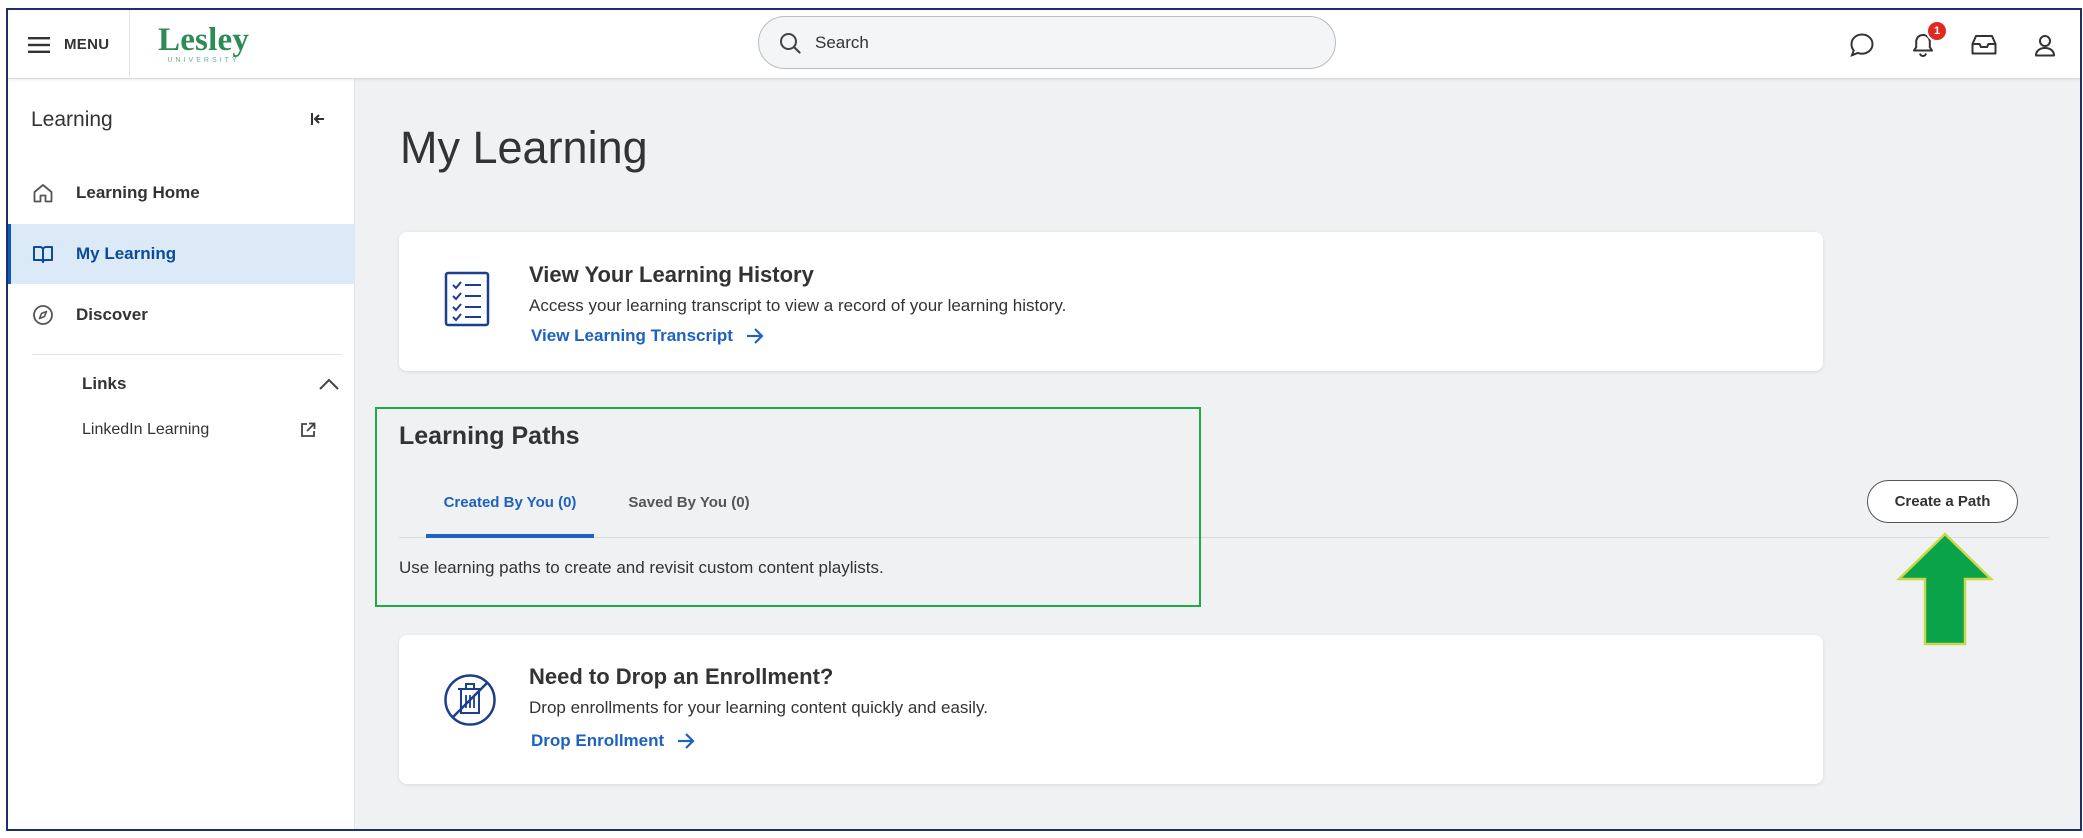 The image size is (2083, 838). What do you see at coordinates (1984, 45) in the screenshot?
I see `inbox-icon` at bounding box center [1984, 45].